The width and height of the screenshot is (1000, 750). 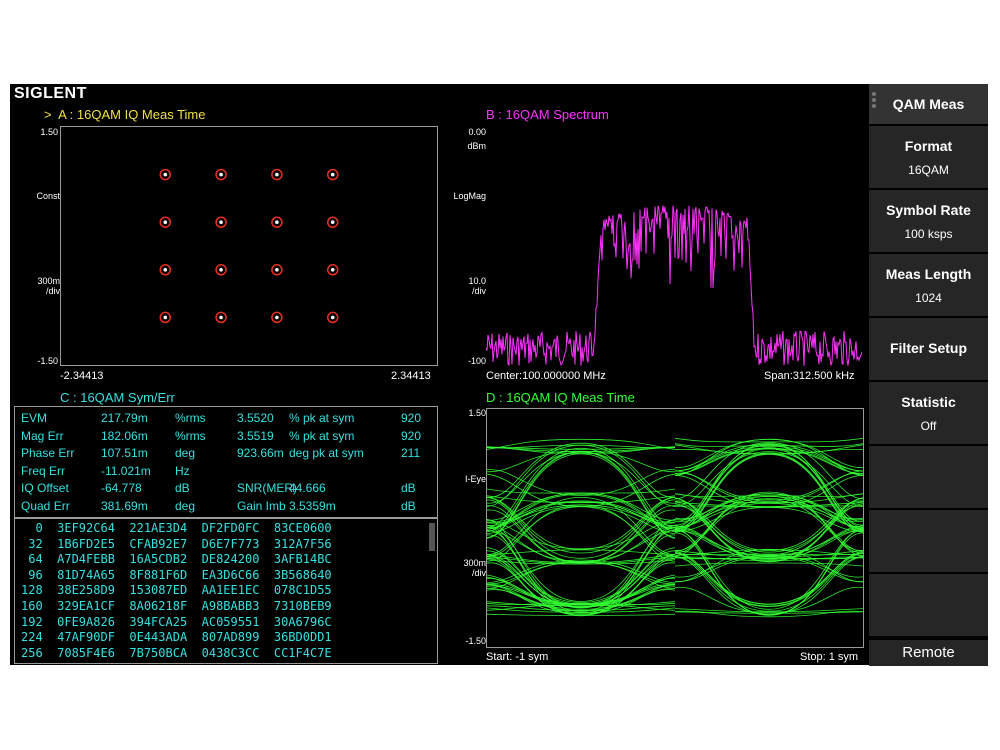 I want to click on metric-row: Quad Err 381.69m deg Gain Imb 3.5359m dB, so click(x=225, y=507).